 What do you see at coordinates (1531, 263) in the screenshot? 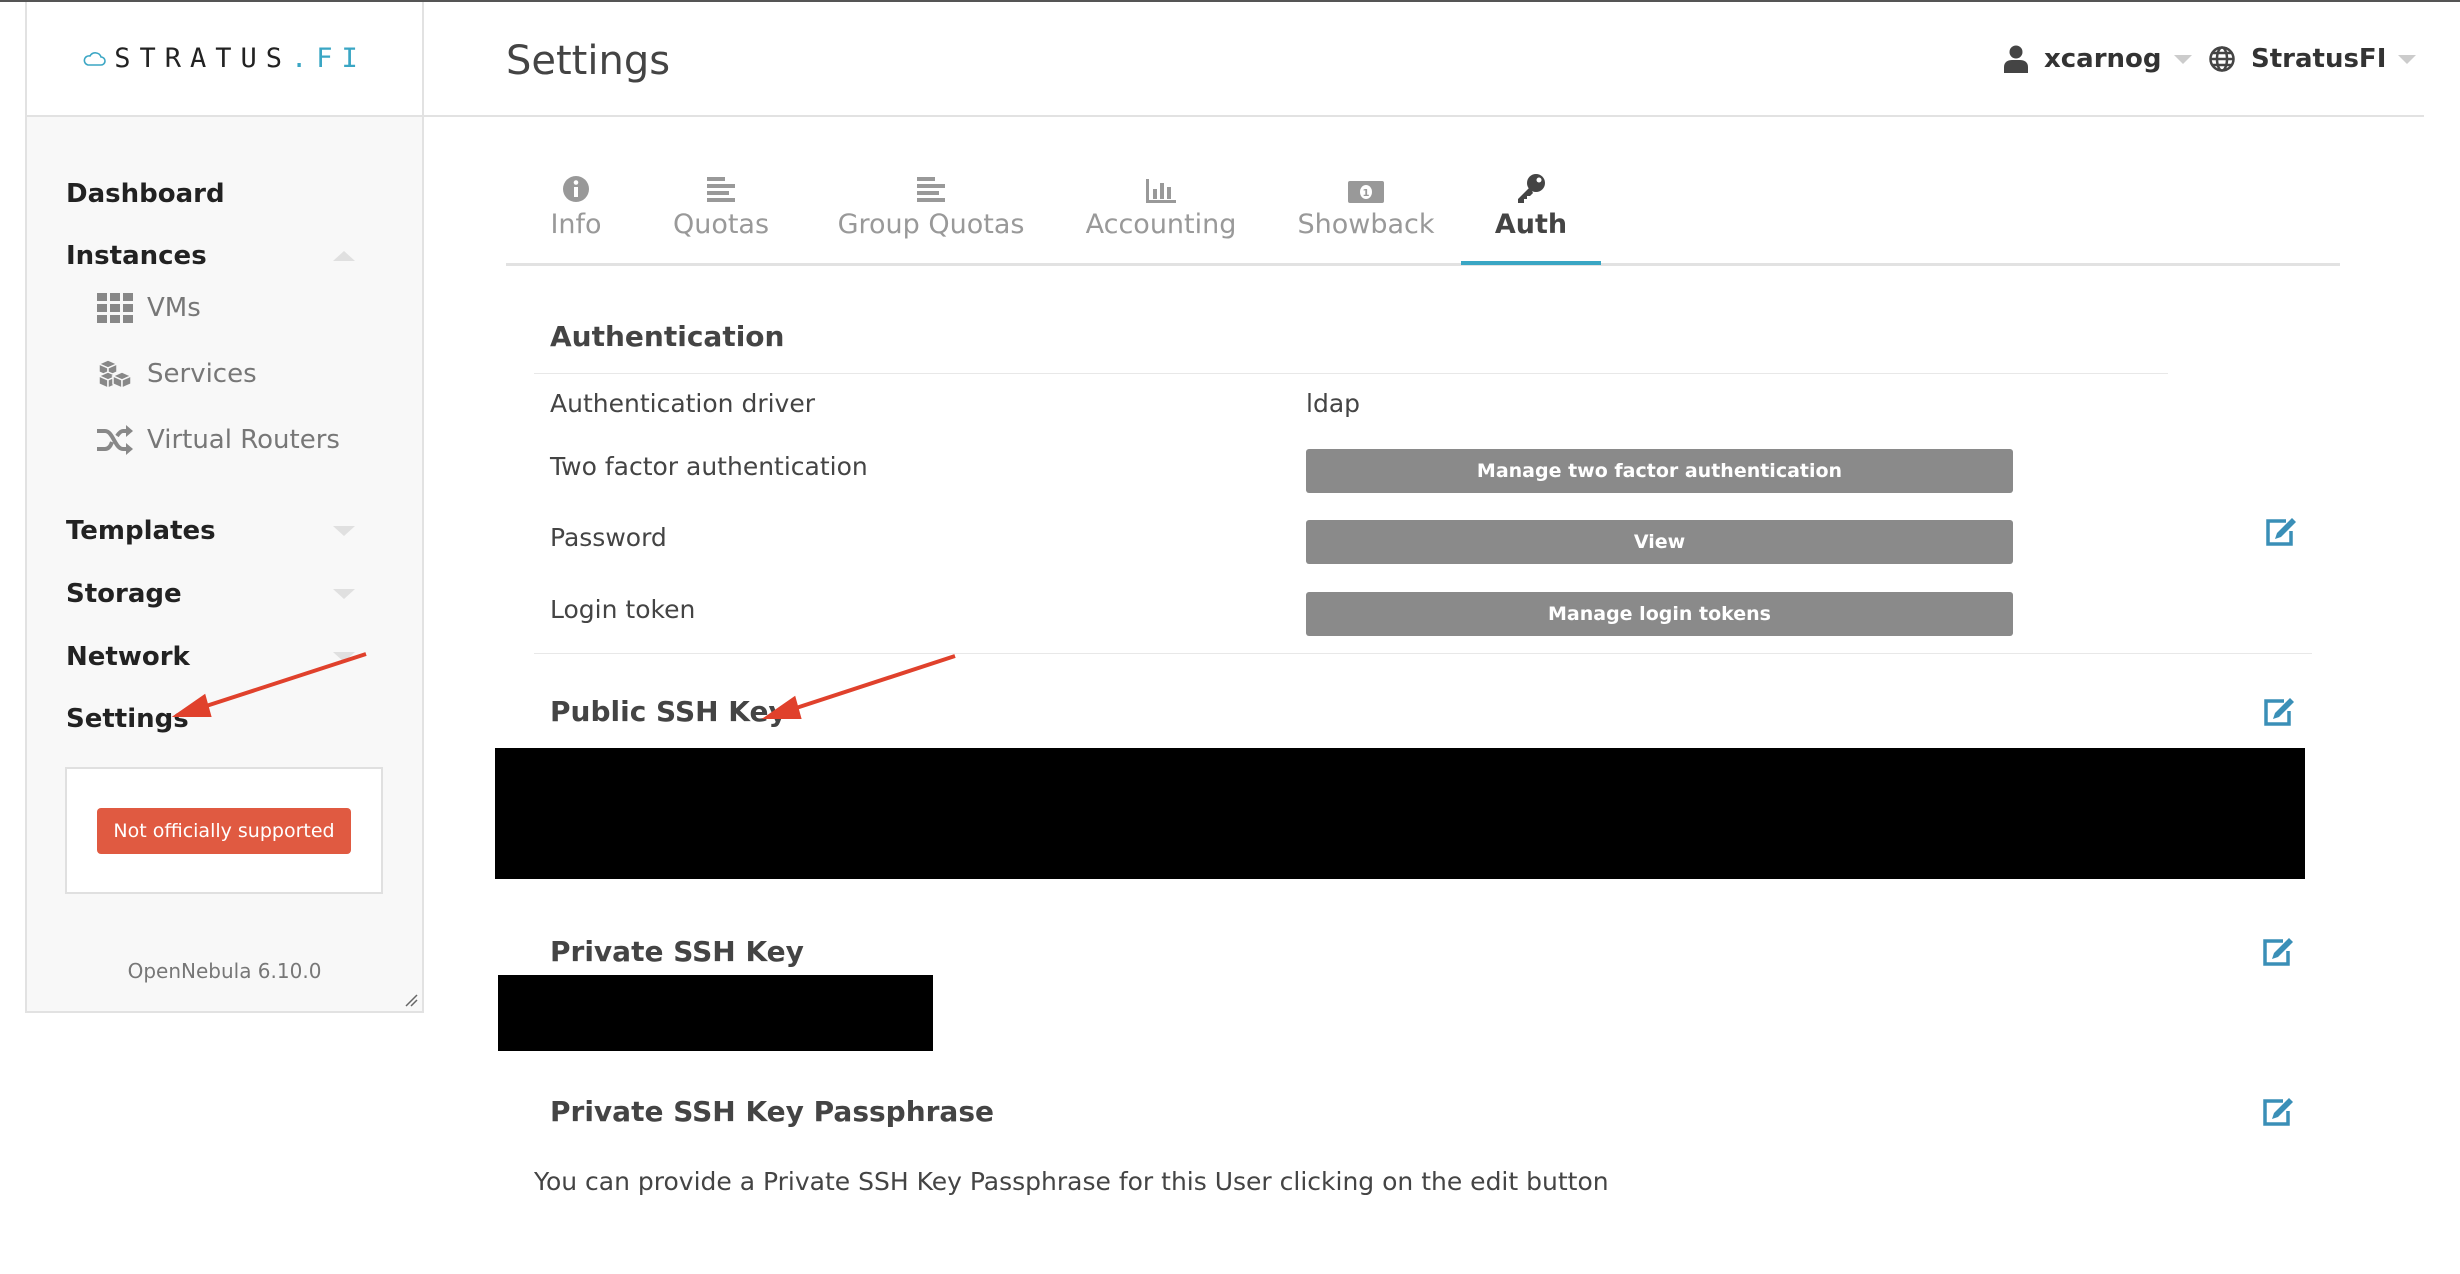
I see `active-tab-indicator` at bounding box center [1531, 263].